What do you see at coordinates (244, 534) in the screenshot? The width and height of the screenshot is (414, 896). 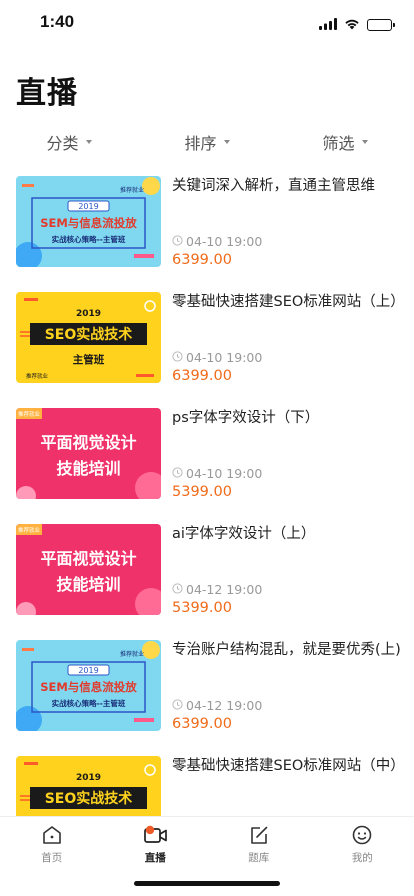 I see `course-title: ai字体字效设计（上）` at bounding box center [244, 534].